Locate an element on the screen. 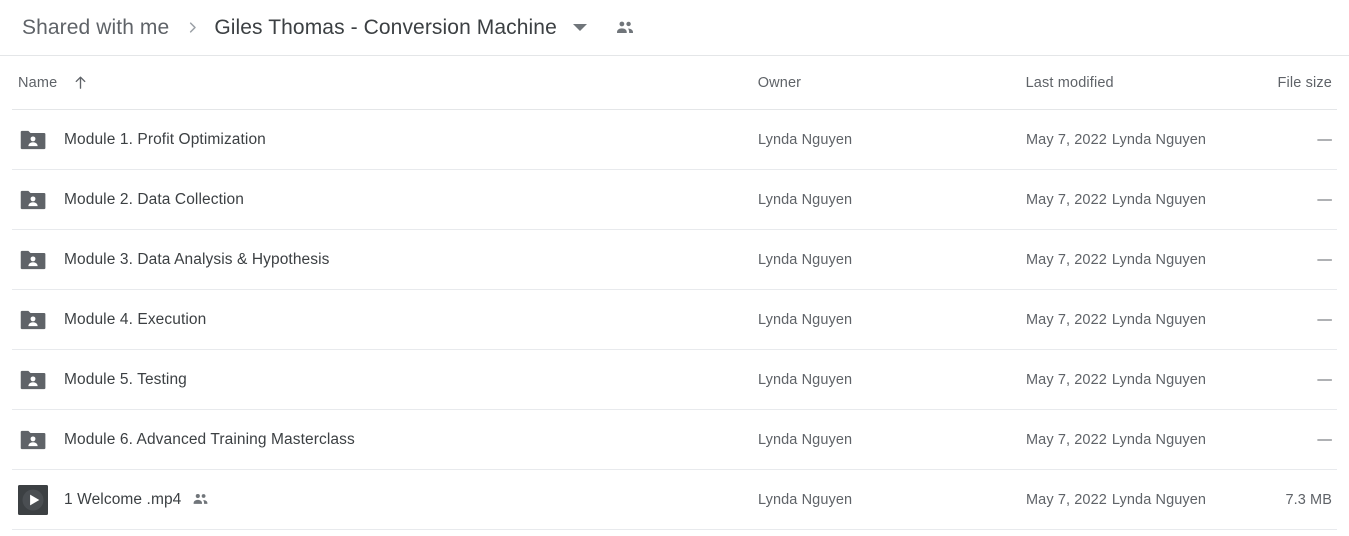 The image size is (1349, 536). cell-name: Module 1. Profit Optimization is located at coordinates (388, 140).